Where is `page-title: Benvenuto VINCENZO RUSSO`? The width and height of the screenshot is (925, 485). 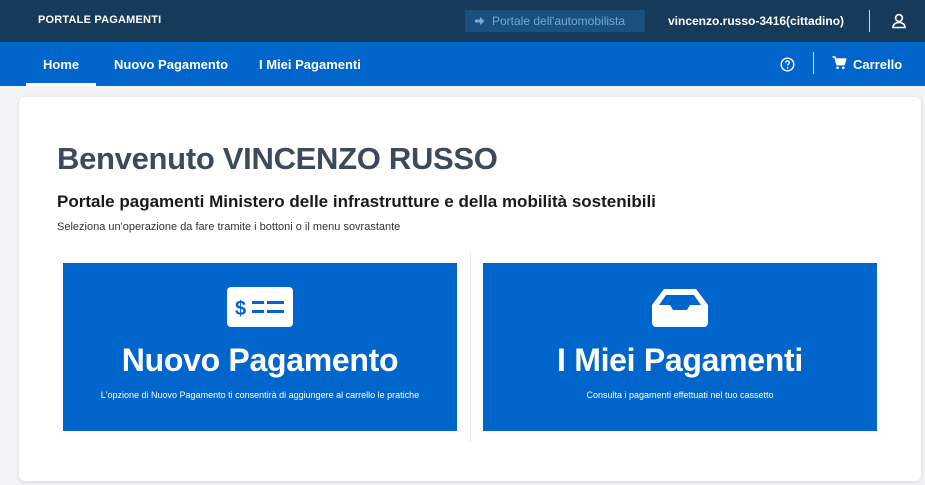
page-title: Benvenuto VINCENZO RUSSO is located at coordinates (277, 158).